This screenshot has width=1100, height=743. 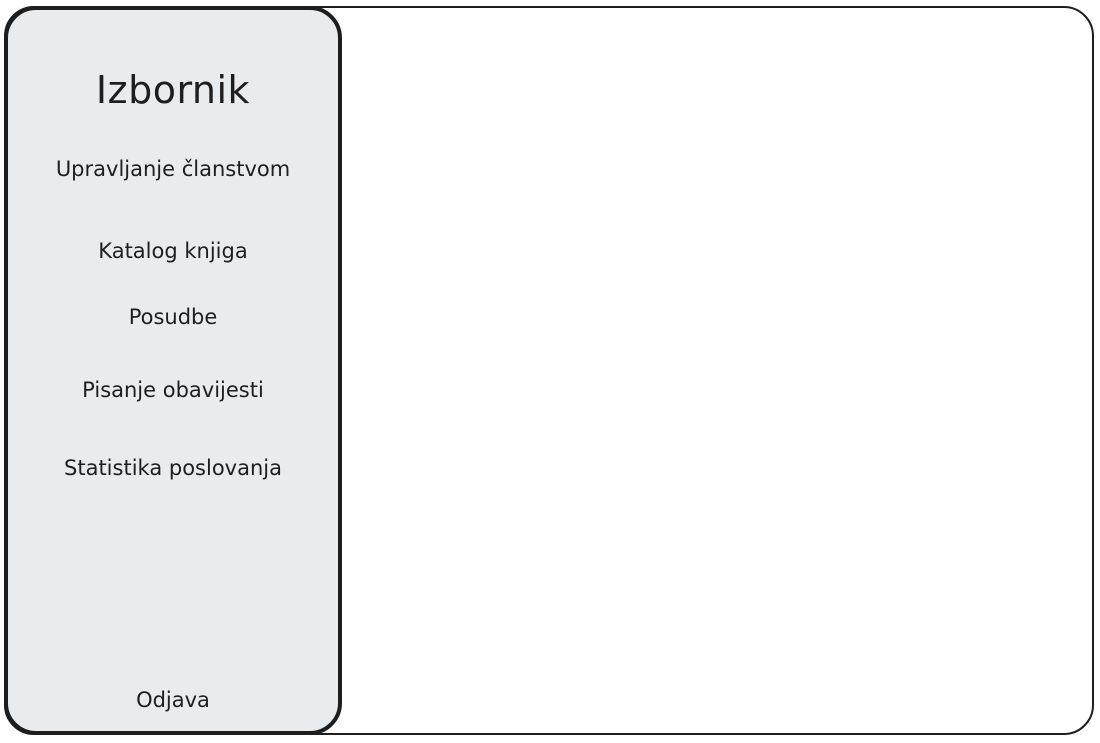 What do you see at coordinates (173, 390) in the screenshot?
I see `menu-item-write-notices: Pisanje obavijesti` at bounding box center [173, 390].